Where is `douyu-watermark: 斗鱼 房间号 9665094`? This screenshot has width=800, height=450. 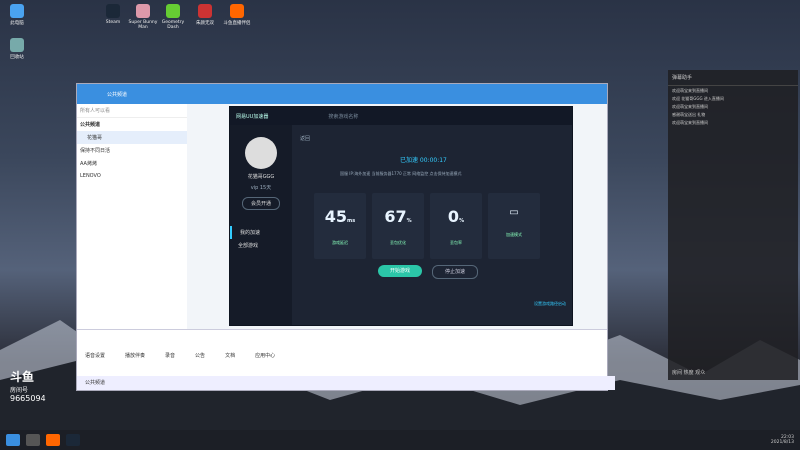
douyu-watermark: 斗鱼 房间号 9665094 is located at coordinates (28, 385).